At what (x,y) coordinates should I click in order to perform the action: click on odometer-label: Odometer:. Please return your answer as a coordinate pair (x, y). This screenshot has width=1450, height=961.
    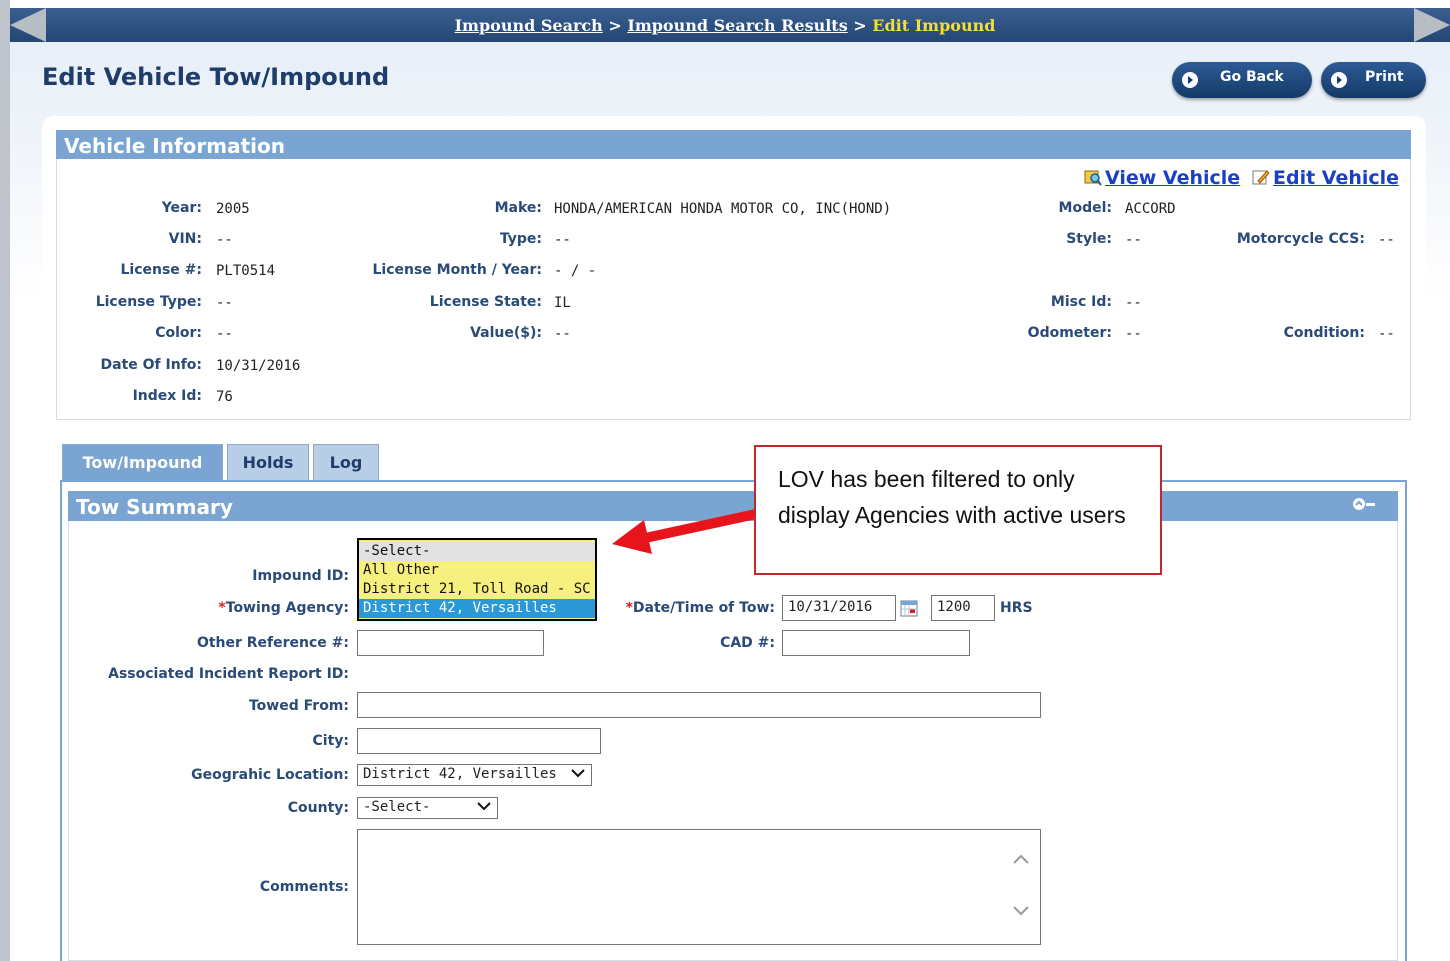
    Looking at the image, I should click on (1069, 333).